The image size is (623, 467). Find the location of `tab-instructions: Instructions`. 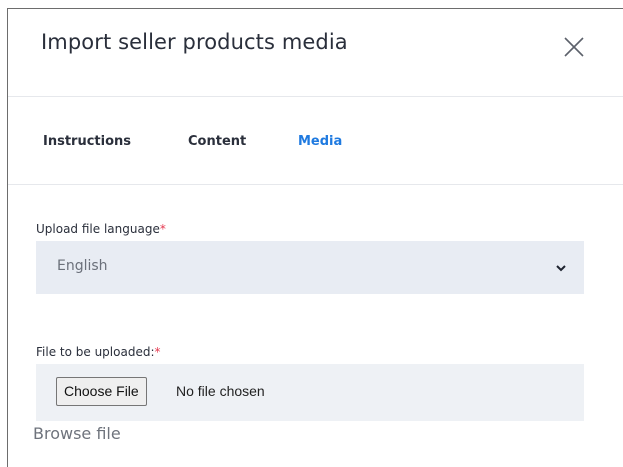

tab-instructions: Instructions is located at coordinates (87, 141).